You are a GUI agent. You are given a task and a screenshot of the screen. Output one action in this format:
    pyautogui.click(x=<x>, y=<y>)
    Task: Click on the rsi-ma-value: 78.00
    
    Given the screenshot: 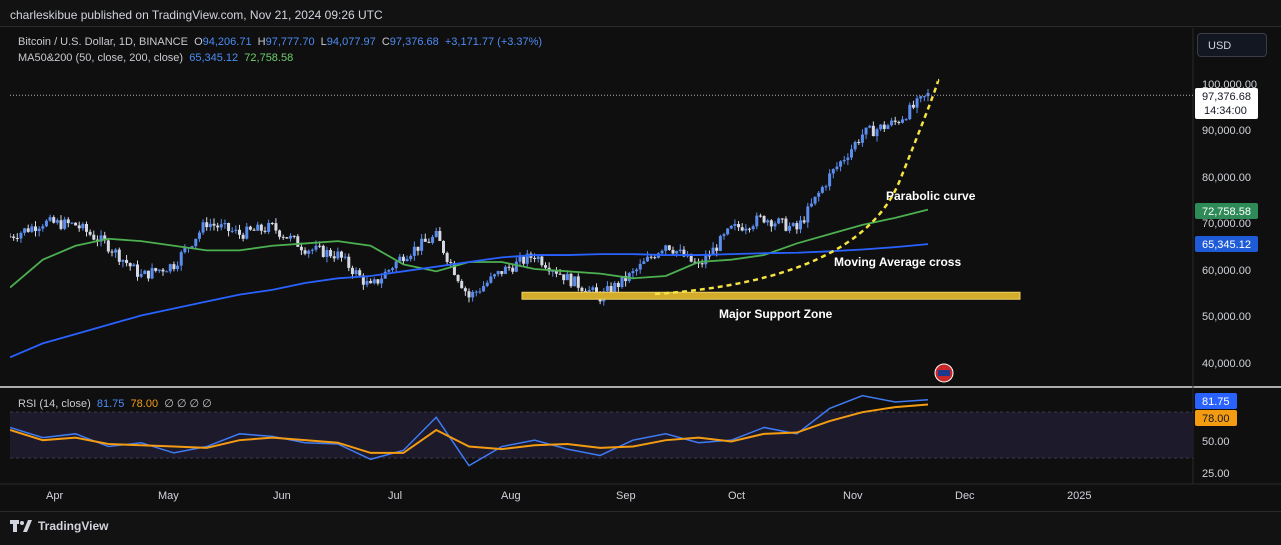 What is the action you would take?
    pyautogui.click(x=144, y=404)
    